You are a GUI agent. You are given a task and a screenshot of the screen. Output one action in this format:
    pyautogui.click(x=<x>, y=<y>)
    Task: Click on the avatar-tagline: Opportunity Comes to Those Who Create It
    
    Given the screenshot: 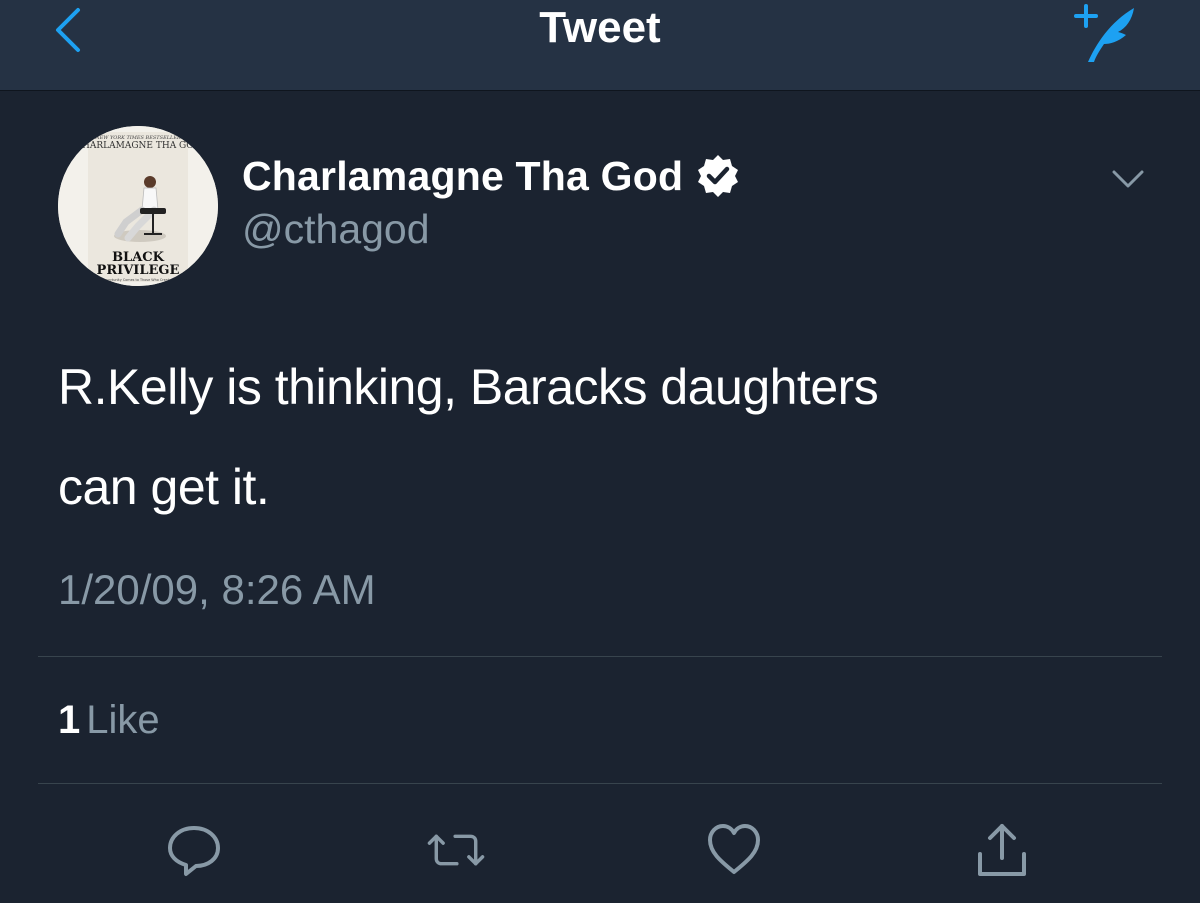 What is the action you would take?
    pyautogui.click(x=138, y=280)
    